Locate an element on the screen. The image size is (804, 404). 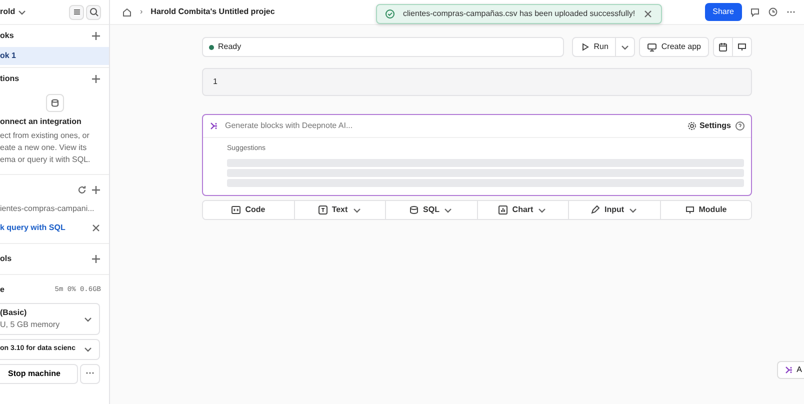
section-title: ols is located at coordinates (6, 259).